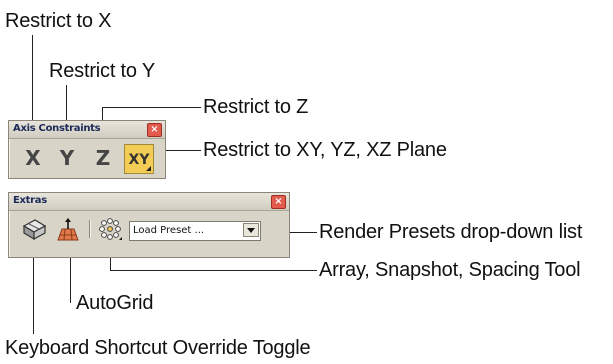  Describe the element at coordinates (102, 71) in the screenshot. I see `callout-restrict-y: Restrict to Y` at that location.